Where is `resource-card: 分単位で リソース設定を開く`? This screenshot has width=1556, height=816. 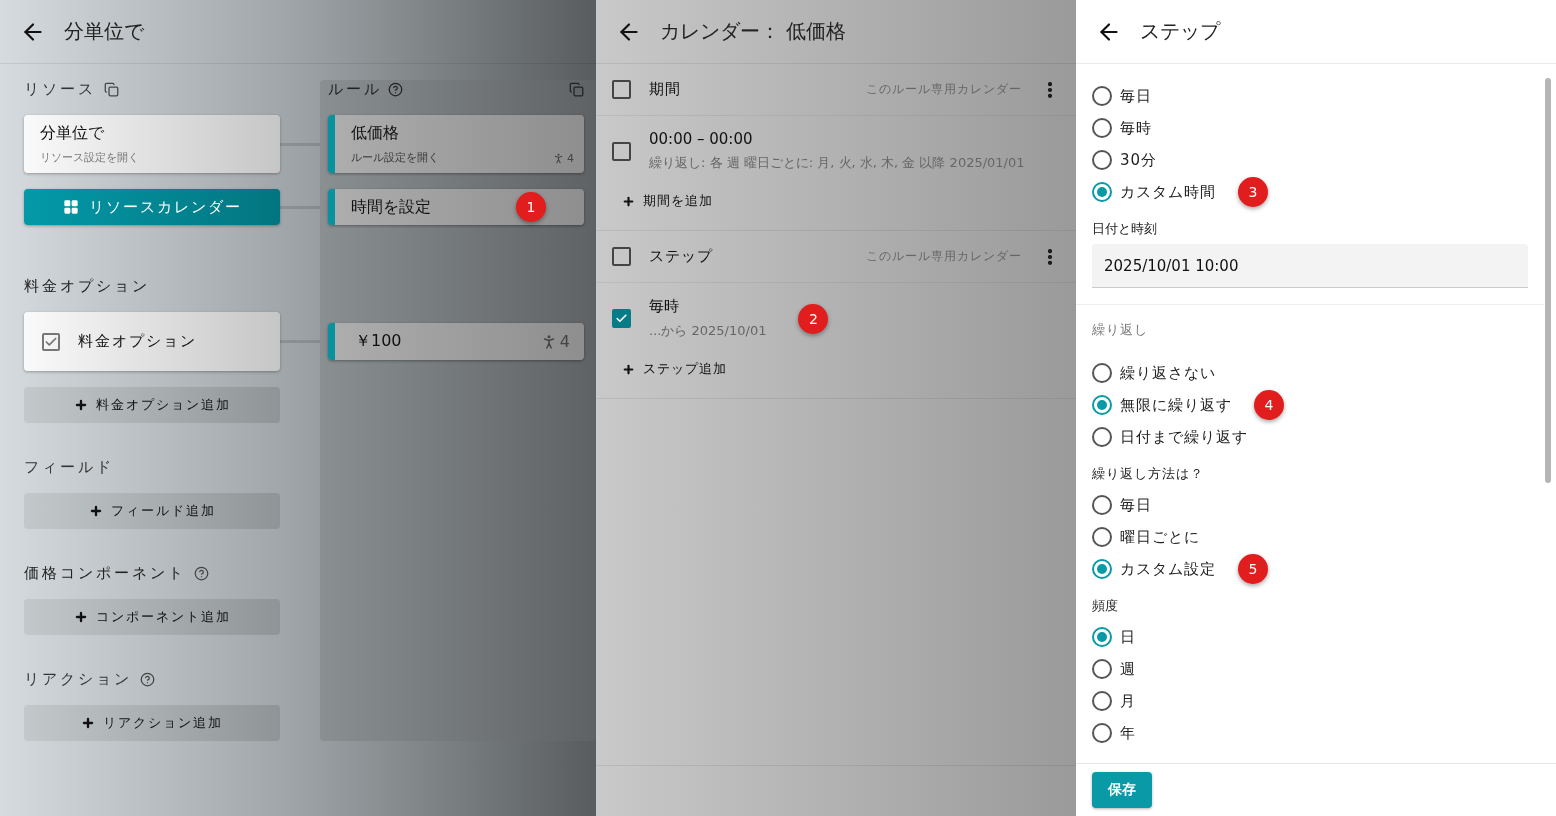 resource-card: 分単位で リソース設定を開く is located at coordinates (152, 144).